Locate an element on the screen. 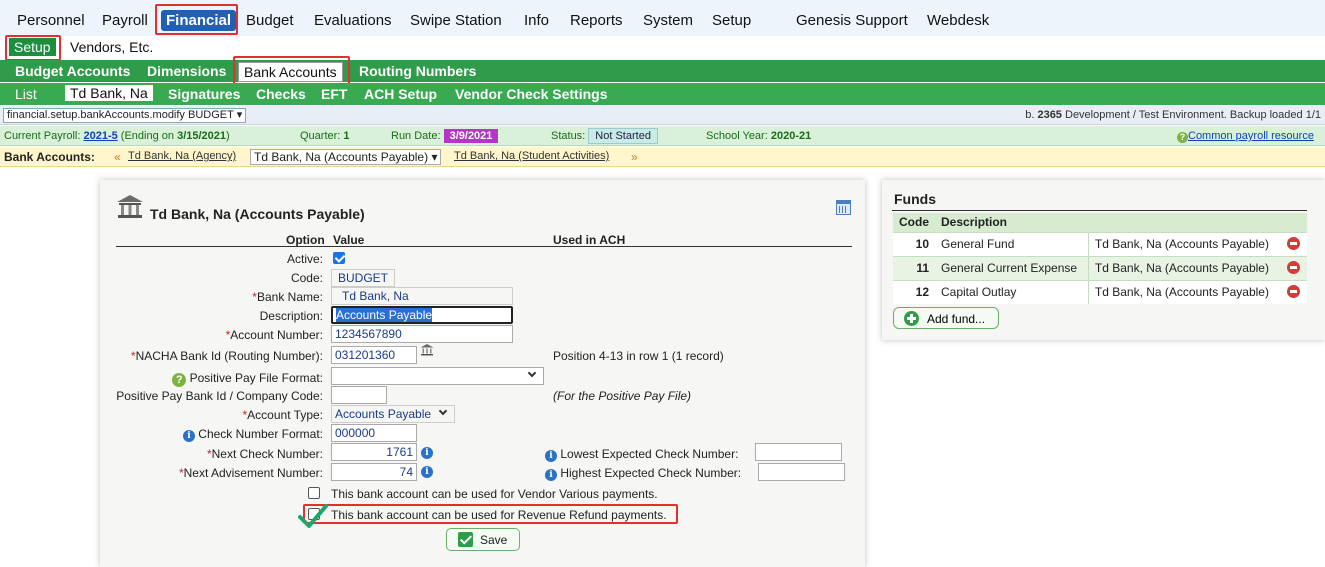  account-number-label-text: Account Number: is located at coordinates (276, 335).